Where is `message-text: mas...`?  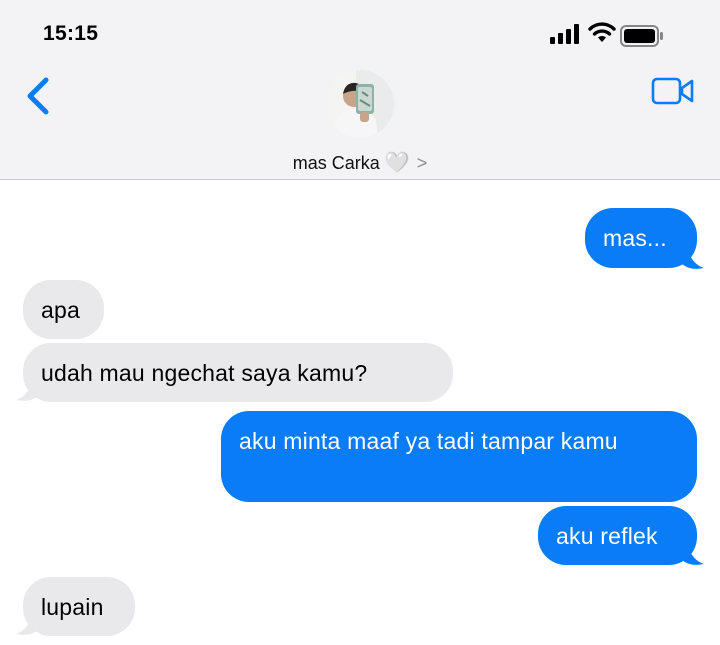
message-text: mas... is located at coordinates (635, 238).